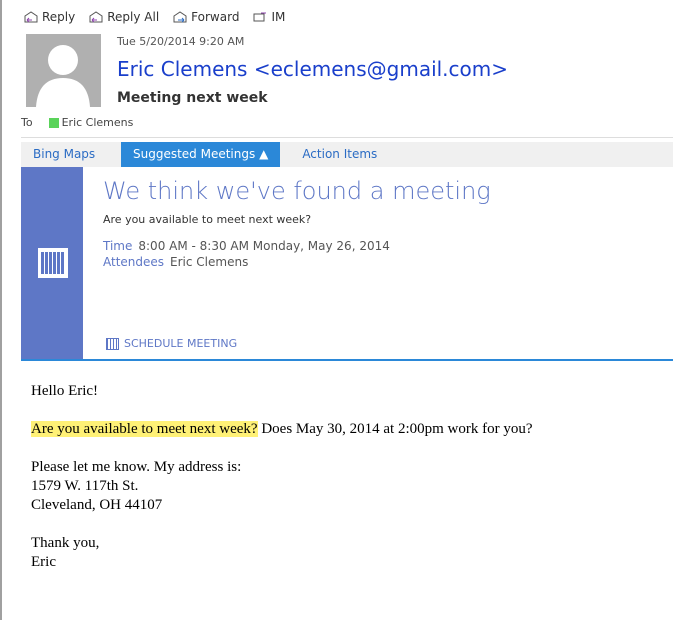  I want to click on tab-suggested-meetings: Suggested Meetings ▲, so click(201, 154).